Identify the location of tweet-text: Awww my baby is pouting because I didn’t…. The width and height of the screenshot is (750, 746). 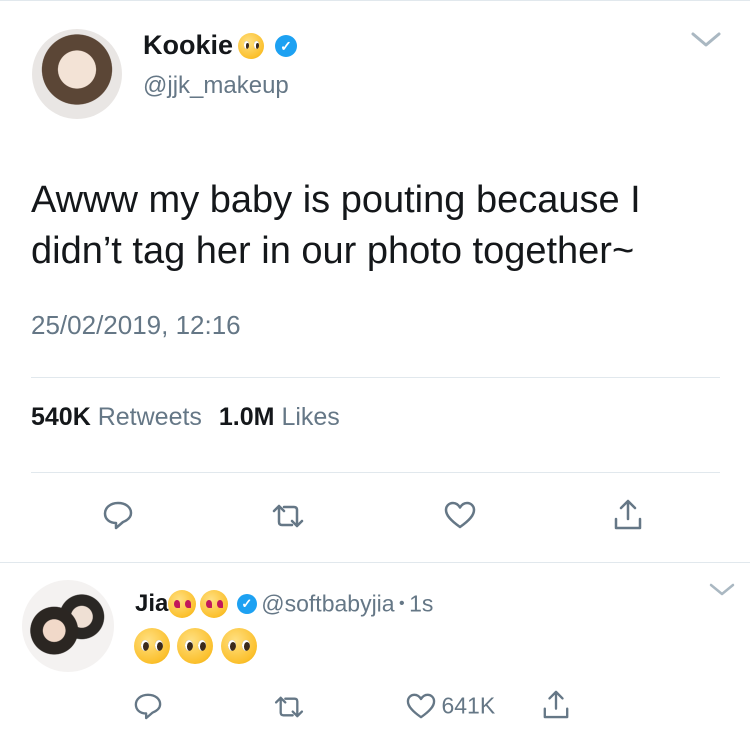
(336, 226).